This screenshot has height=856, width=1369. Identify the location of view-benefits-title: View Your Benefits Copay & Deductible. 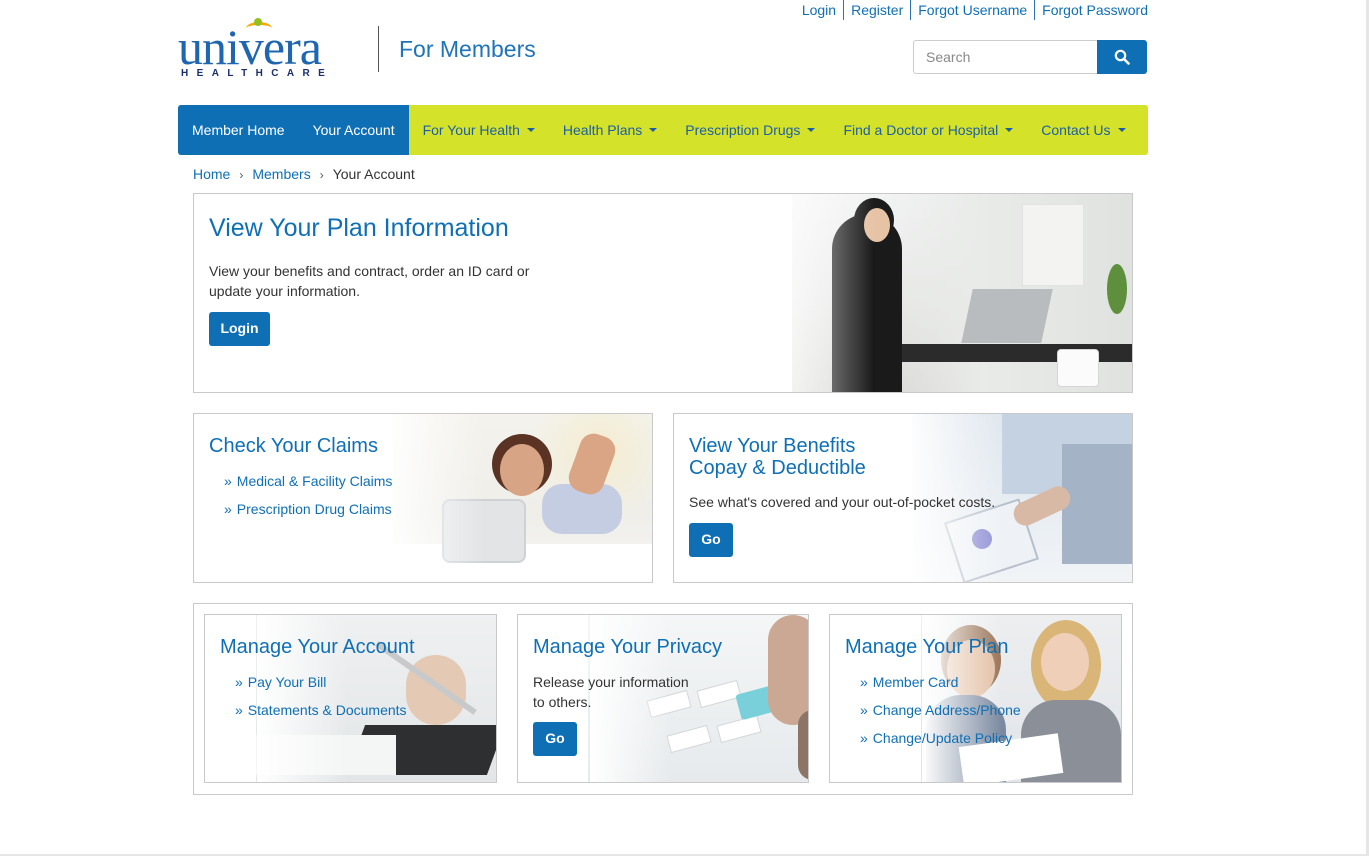
(777, 457).